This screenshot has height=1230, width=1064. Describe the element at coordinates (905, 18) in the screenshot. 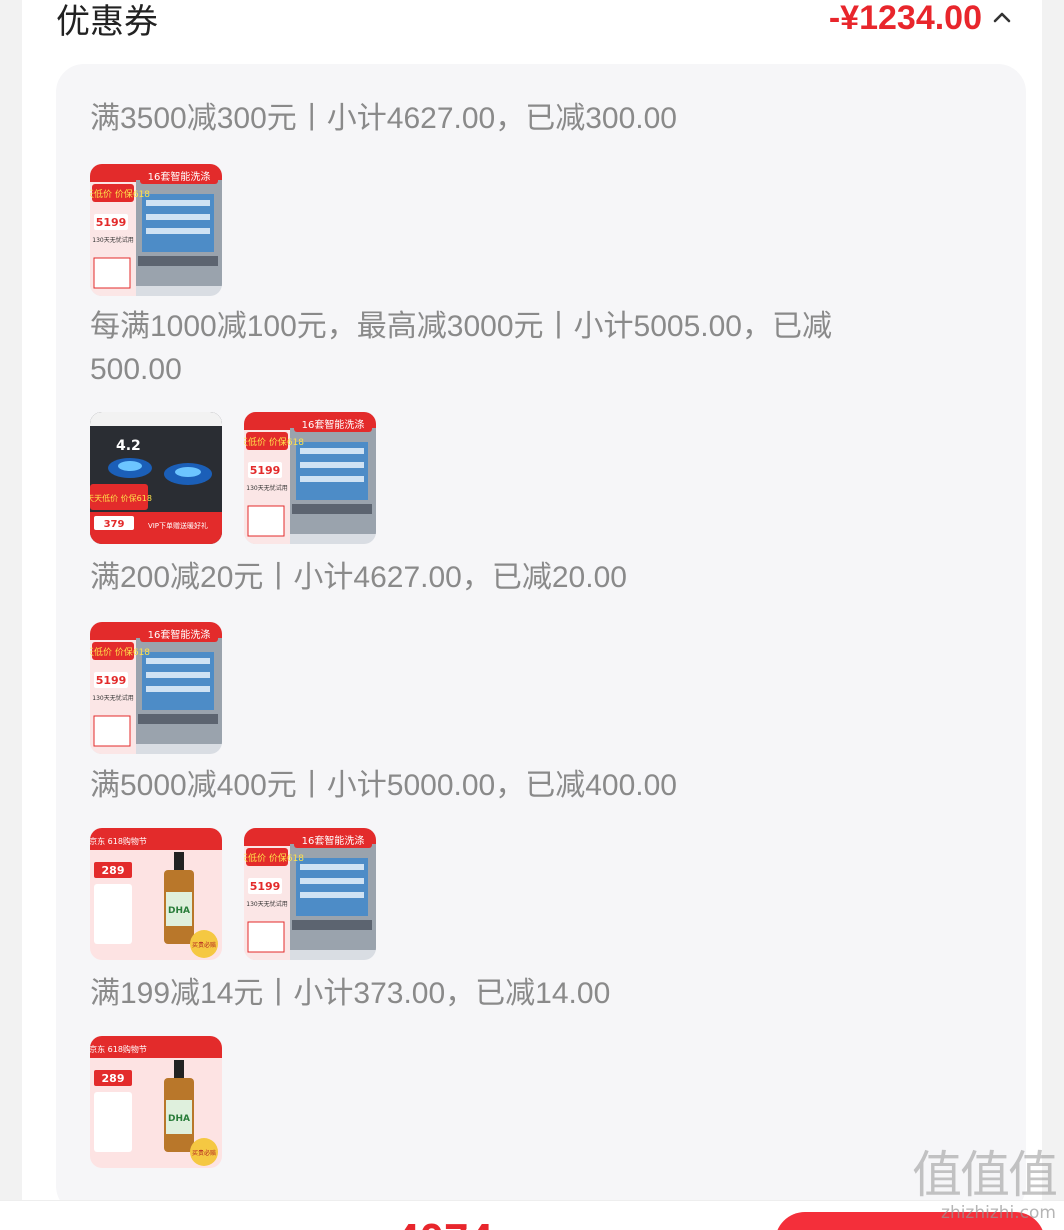

I see `coupon-discount-amount: -¥1234.00` at that location.